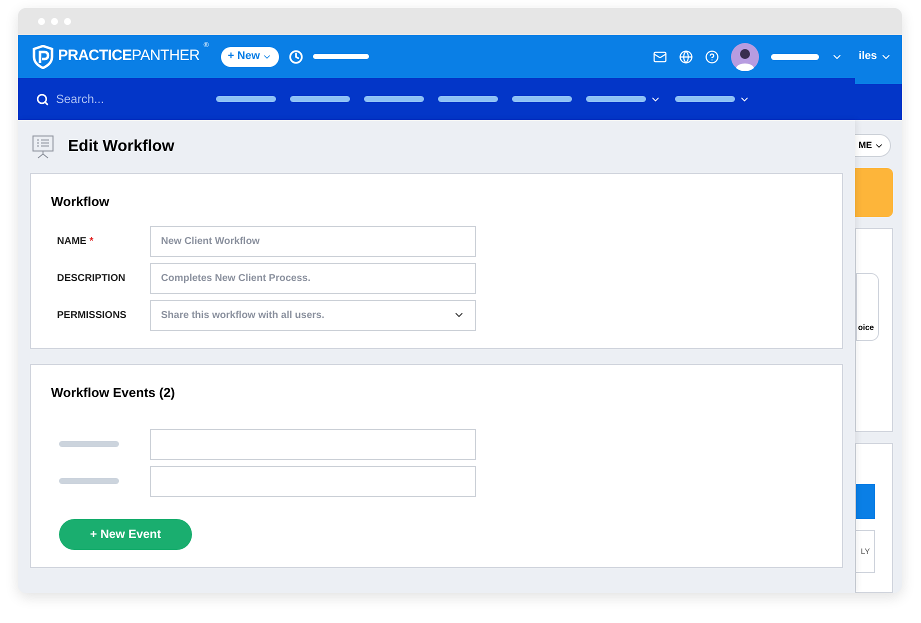 The width and height of the screenshot is (921, 623). What do you see at coordinates (121, 146) in the screenshot?
I see `page-title: Edit Workflow` at bounding box center [121, 146].